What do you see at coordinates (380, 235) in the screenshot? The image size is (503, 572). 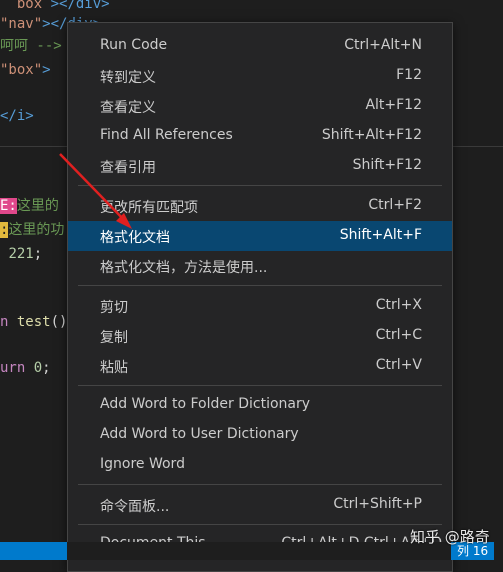 I see `menu-item-shortcut: Shift+Alt+F` at bounding box center [380, 235].